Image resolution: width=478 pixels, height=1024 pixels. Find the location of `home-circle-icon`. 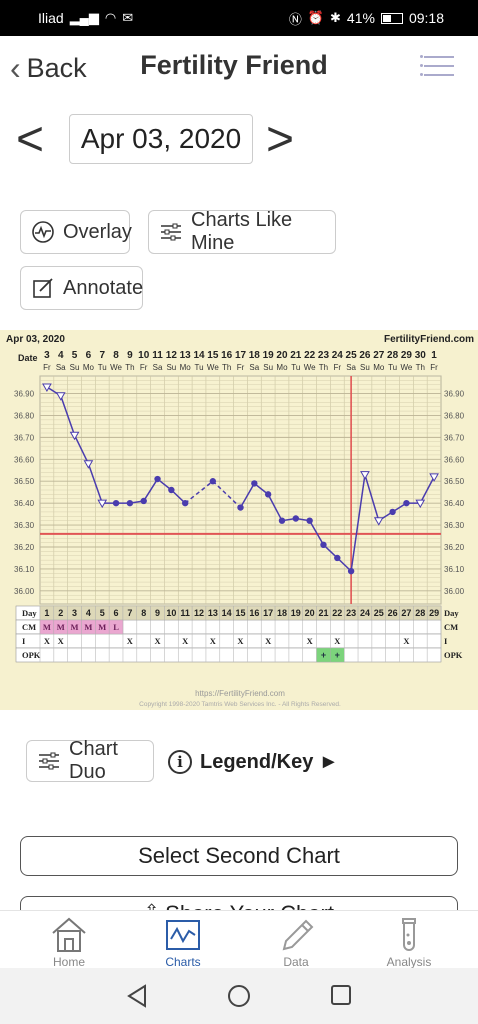

home-circle-icon is located at coordinates (239, 996).